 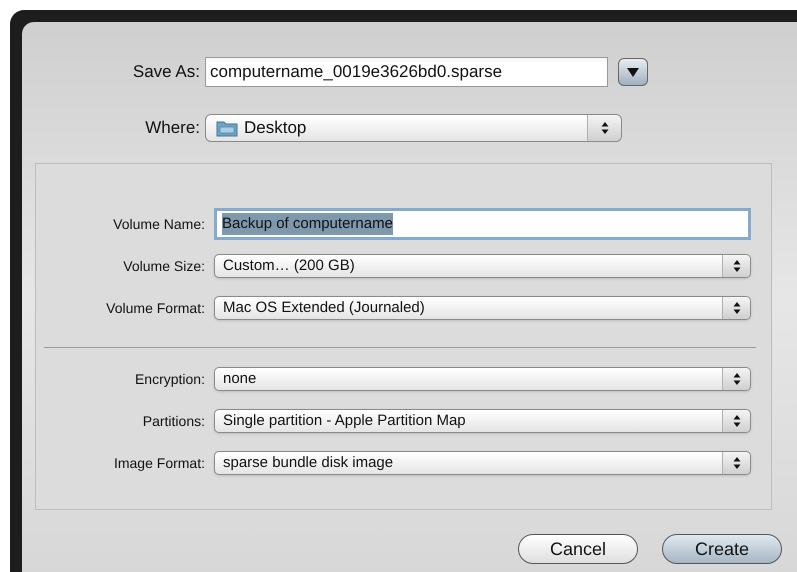 I want to click on popup-button: sparse bundle disk image, so click(x=482, y=463).